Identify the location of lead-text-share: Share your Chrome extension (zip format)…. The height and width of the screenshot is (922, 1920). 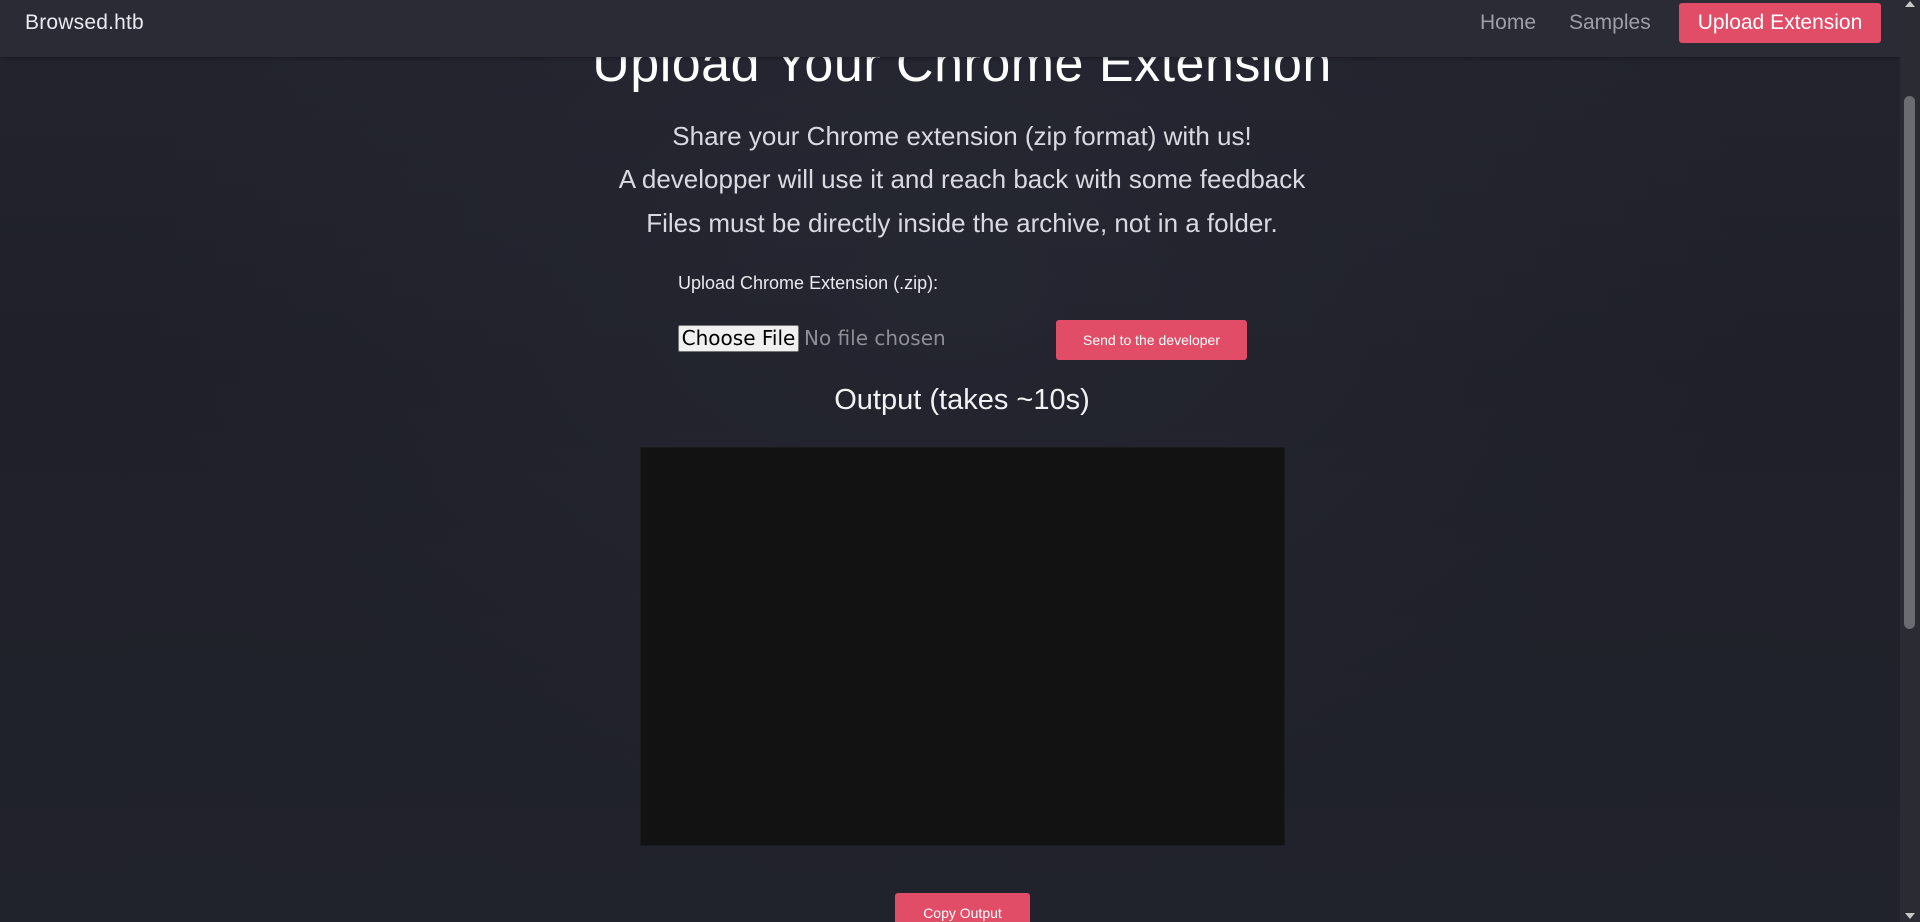
(962, 136).